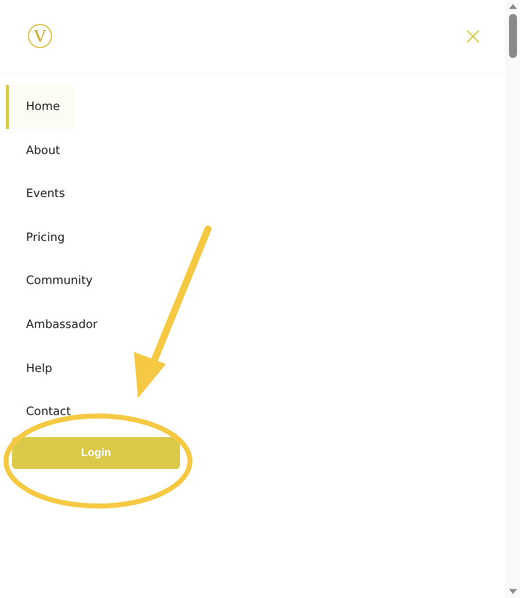  What do you see at coordinates (36, 368) in the screenshot?
I see `nav-link: Help` at bounding box center [36, 368].